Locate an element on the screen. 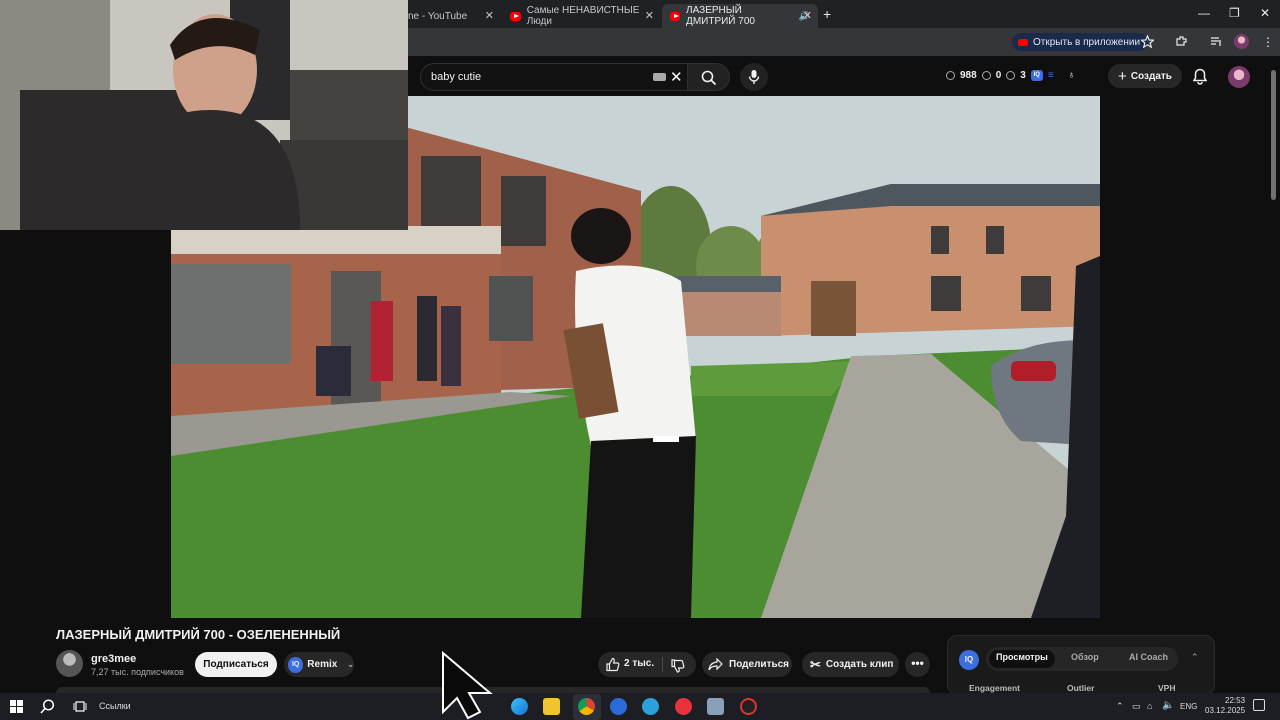  tab-hated-people: Самые НЕНАВИСТНЫЕ Люди ✕ is located at coordinates (581, 16).